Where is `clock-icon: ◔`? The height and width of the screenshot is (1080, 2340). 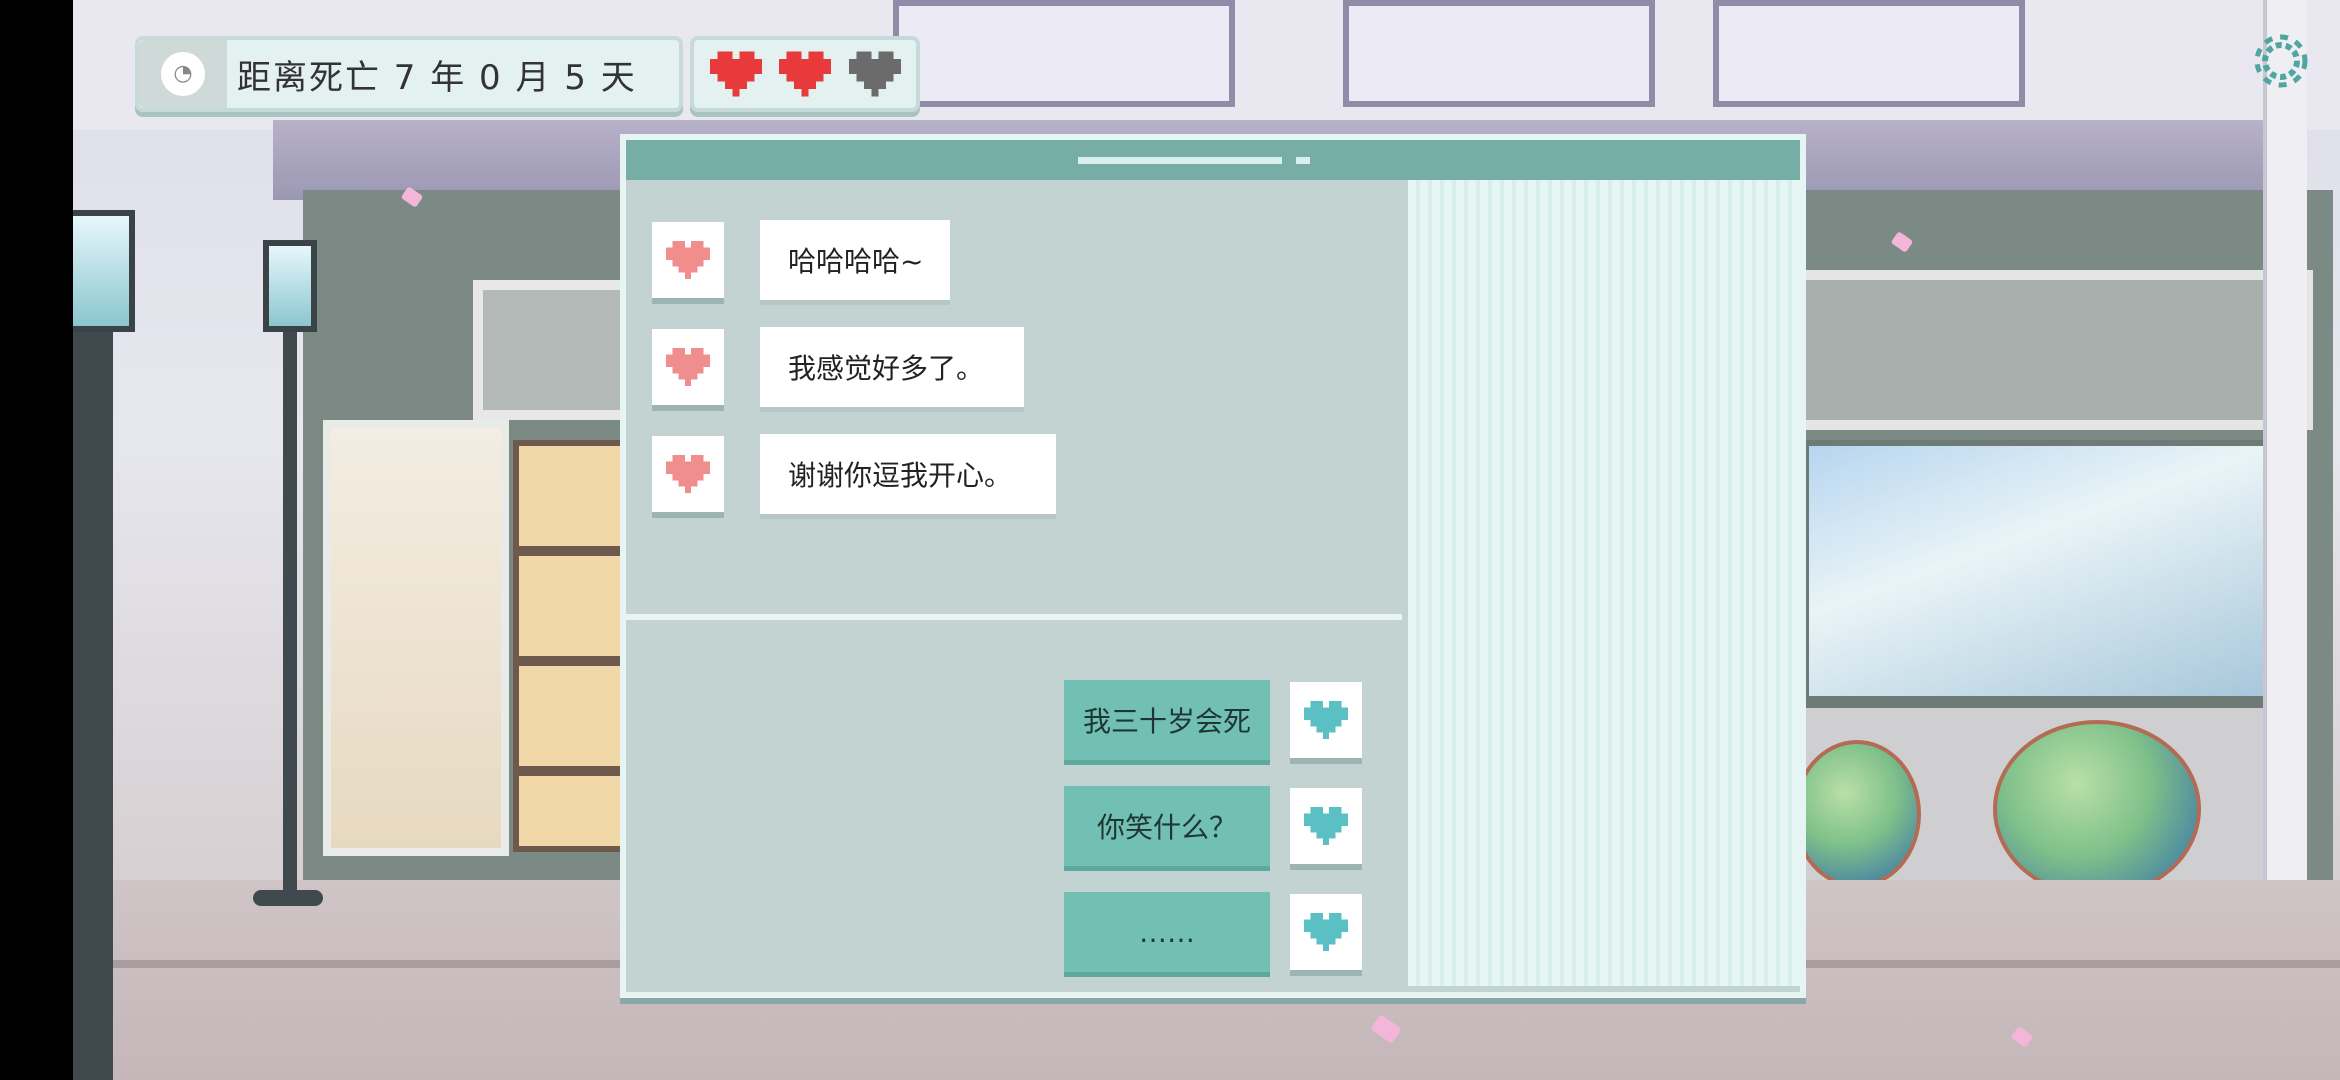
clock-icon: ◔ is located at coordinates (183, 74).